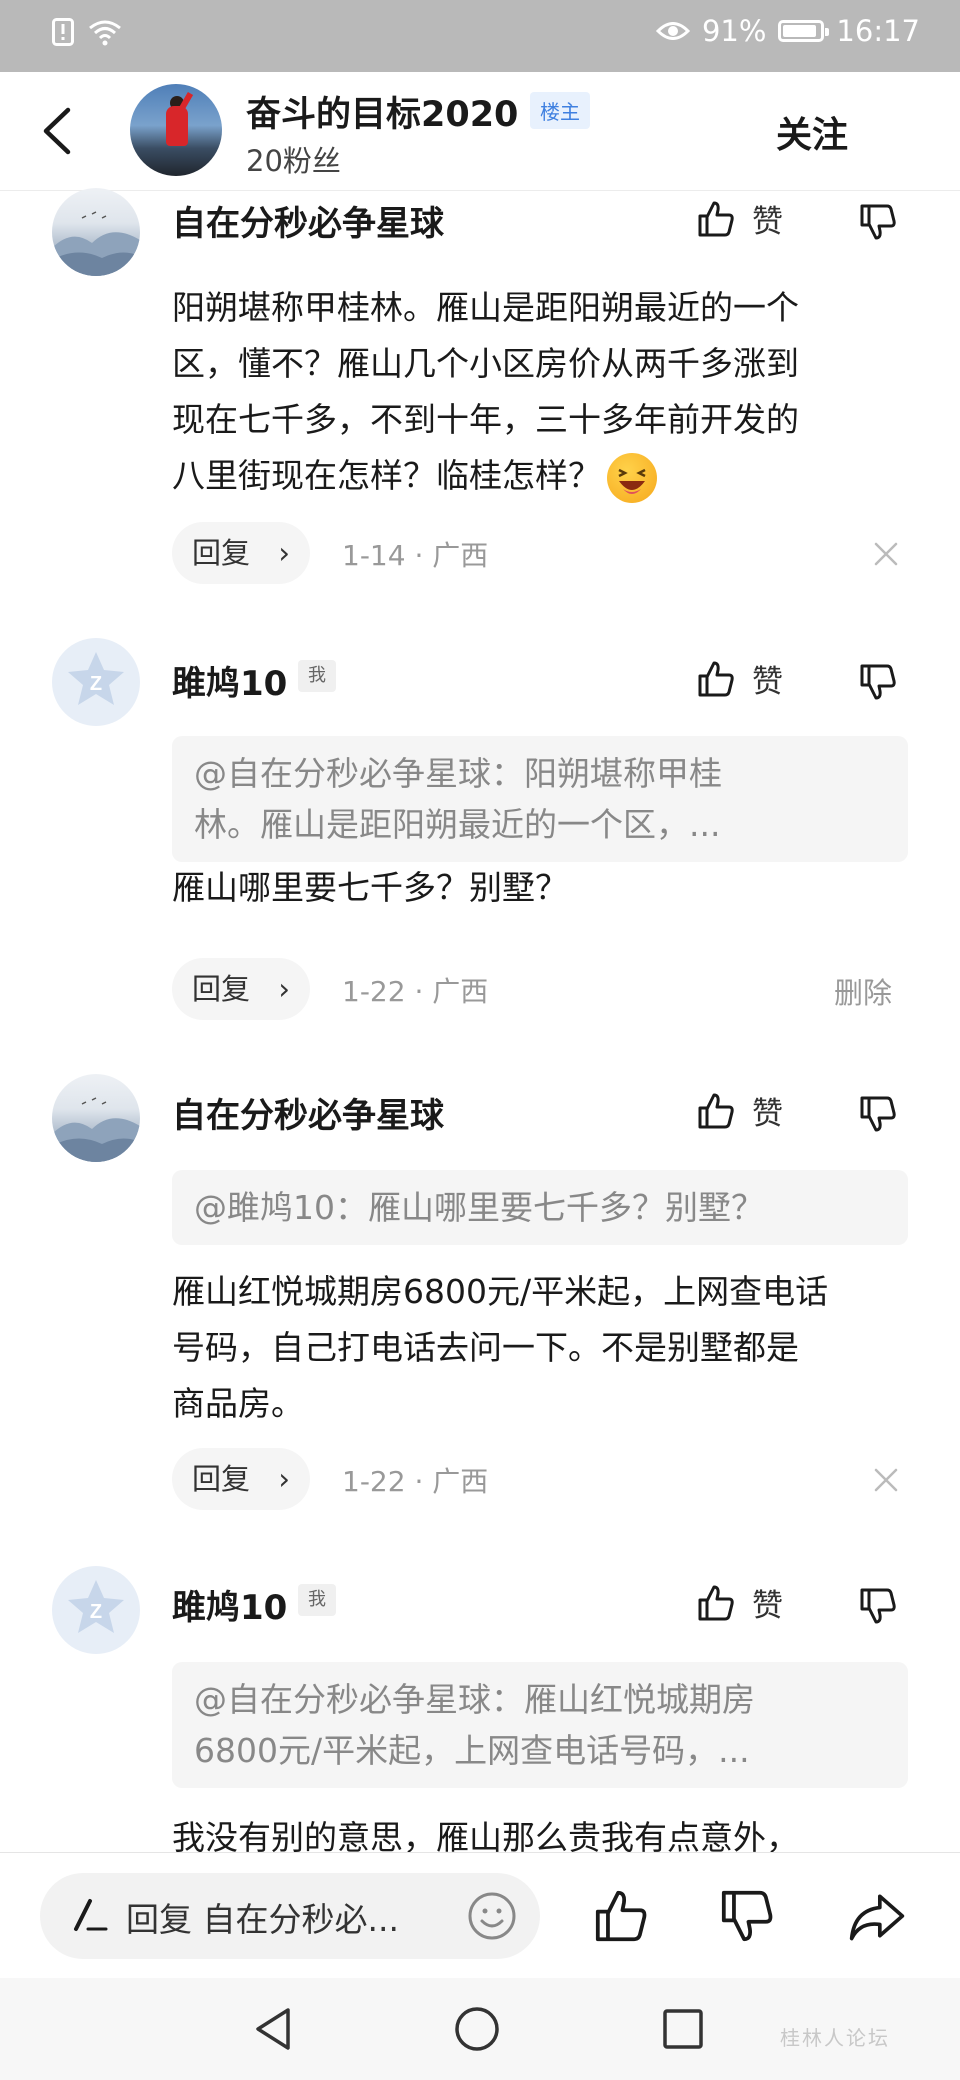  I want to click on battery-icon, so click(804, 31).